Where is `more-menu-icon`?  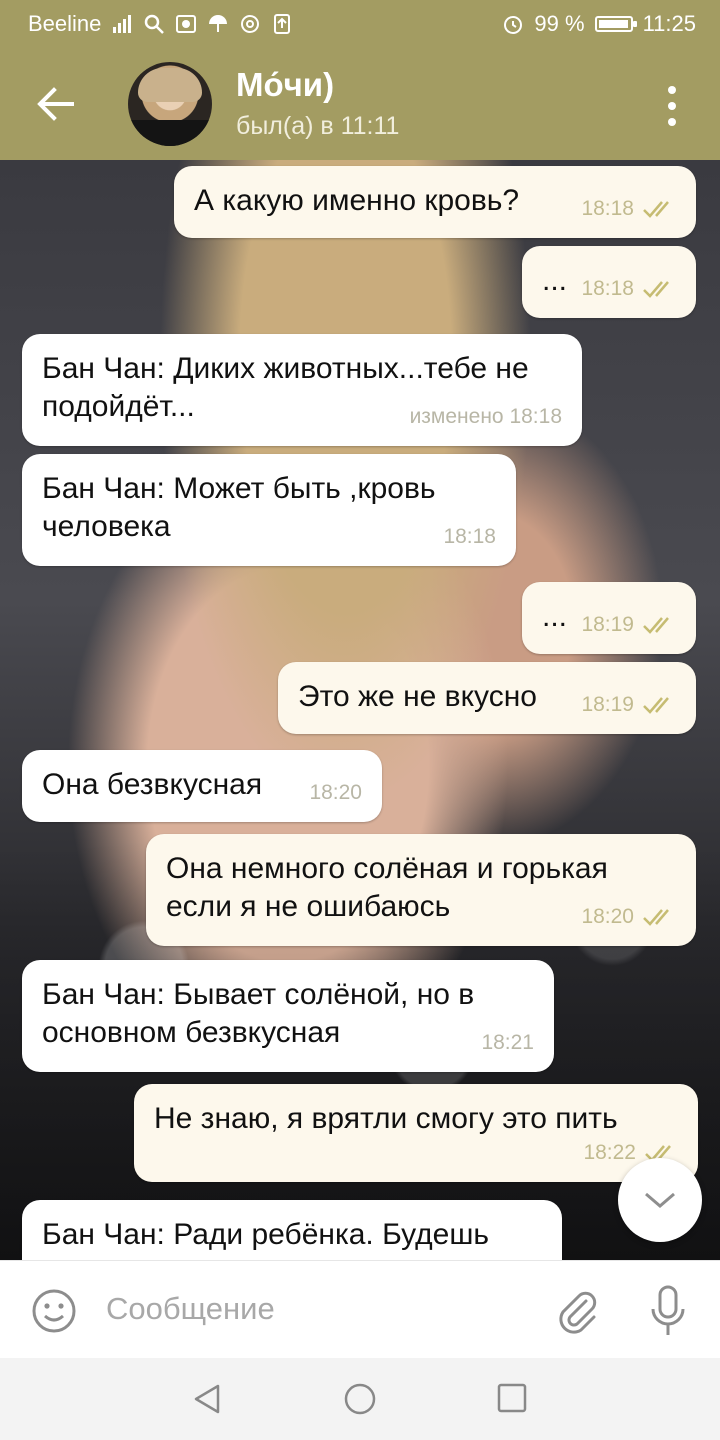 more-menu-icon is located at coordinates (672, 106).